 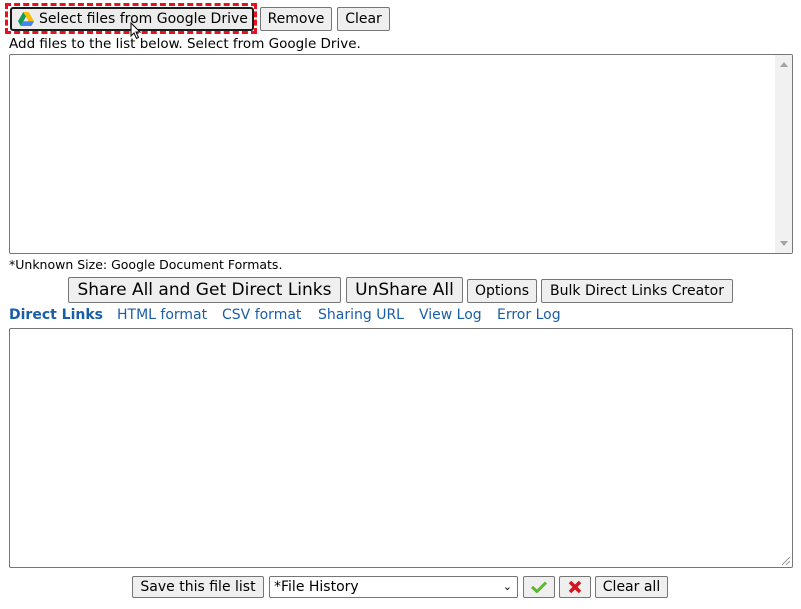 What do you see at coordinates (786, 561) in the screenshot?
I see `resize-handle-icon` at bounding box center [786, 561].